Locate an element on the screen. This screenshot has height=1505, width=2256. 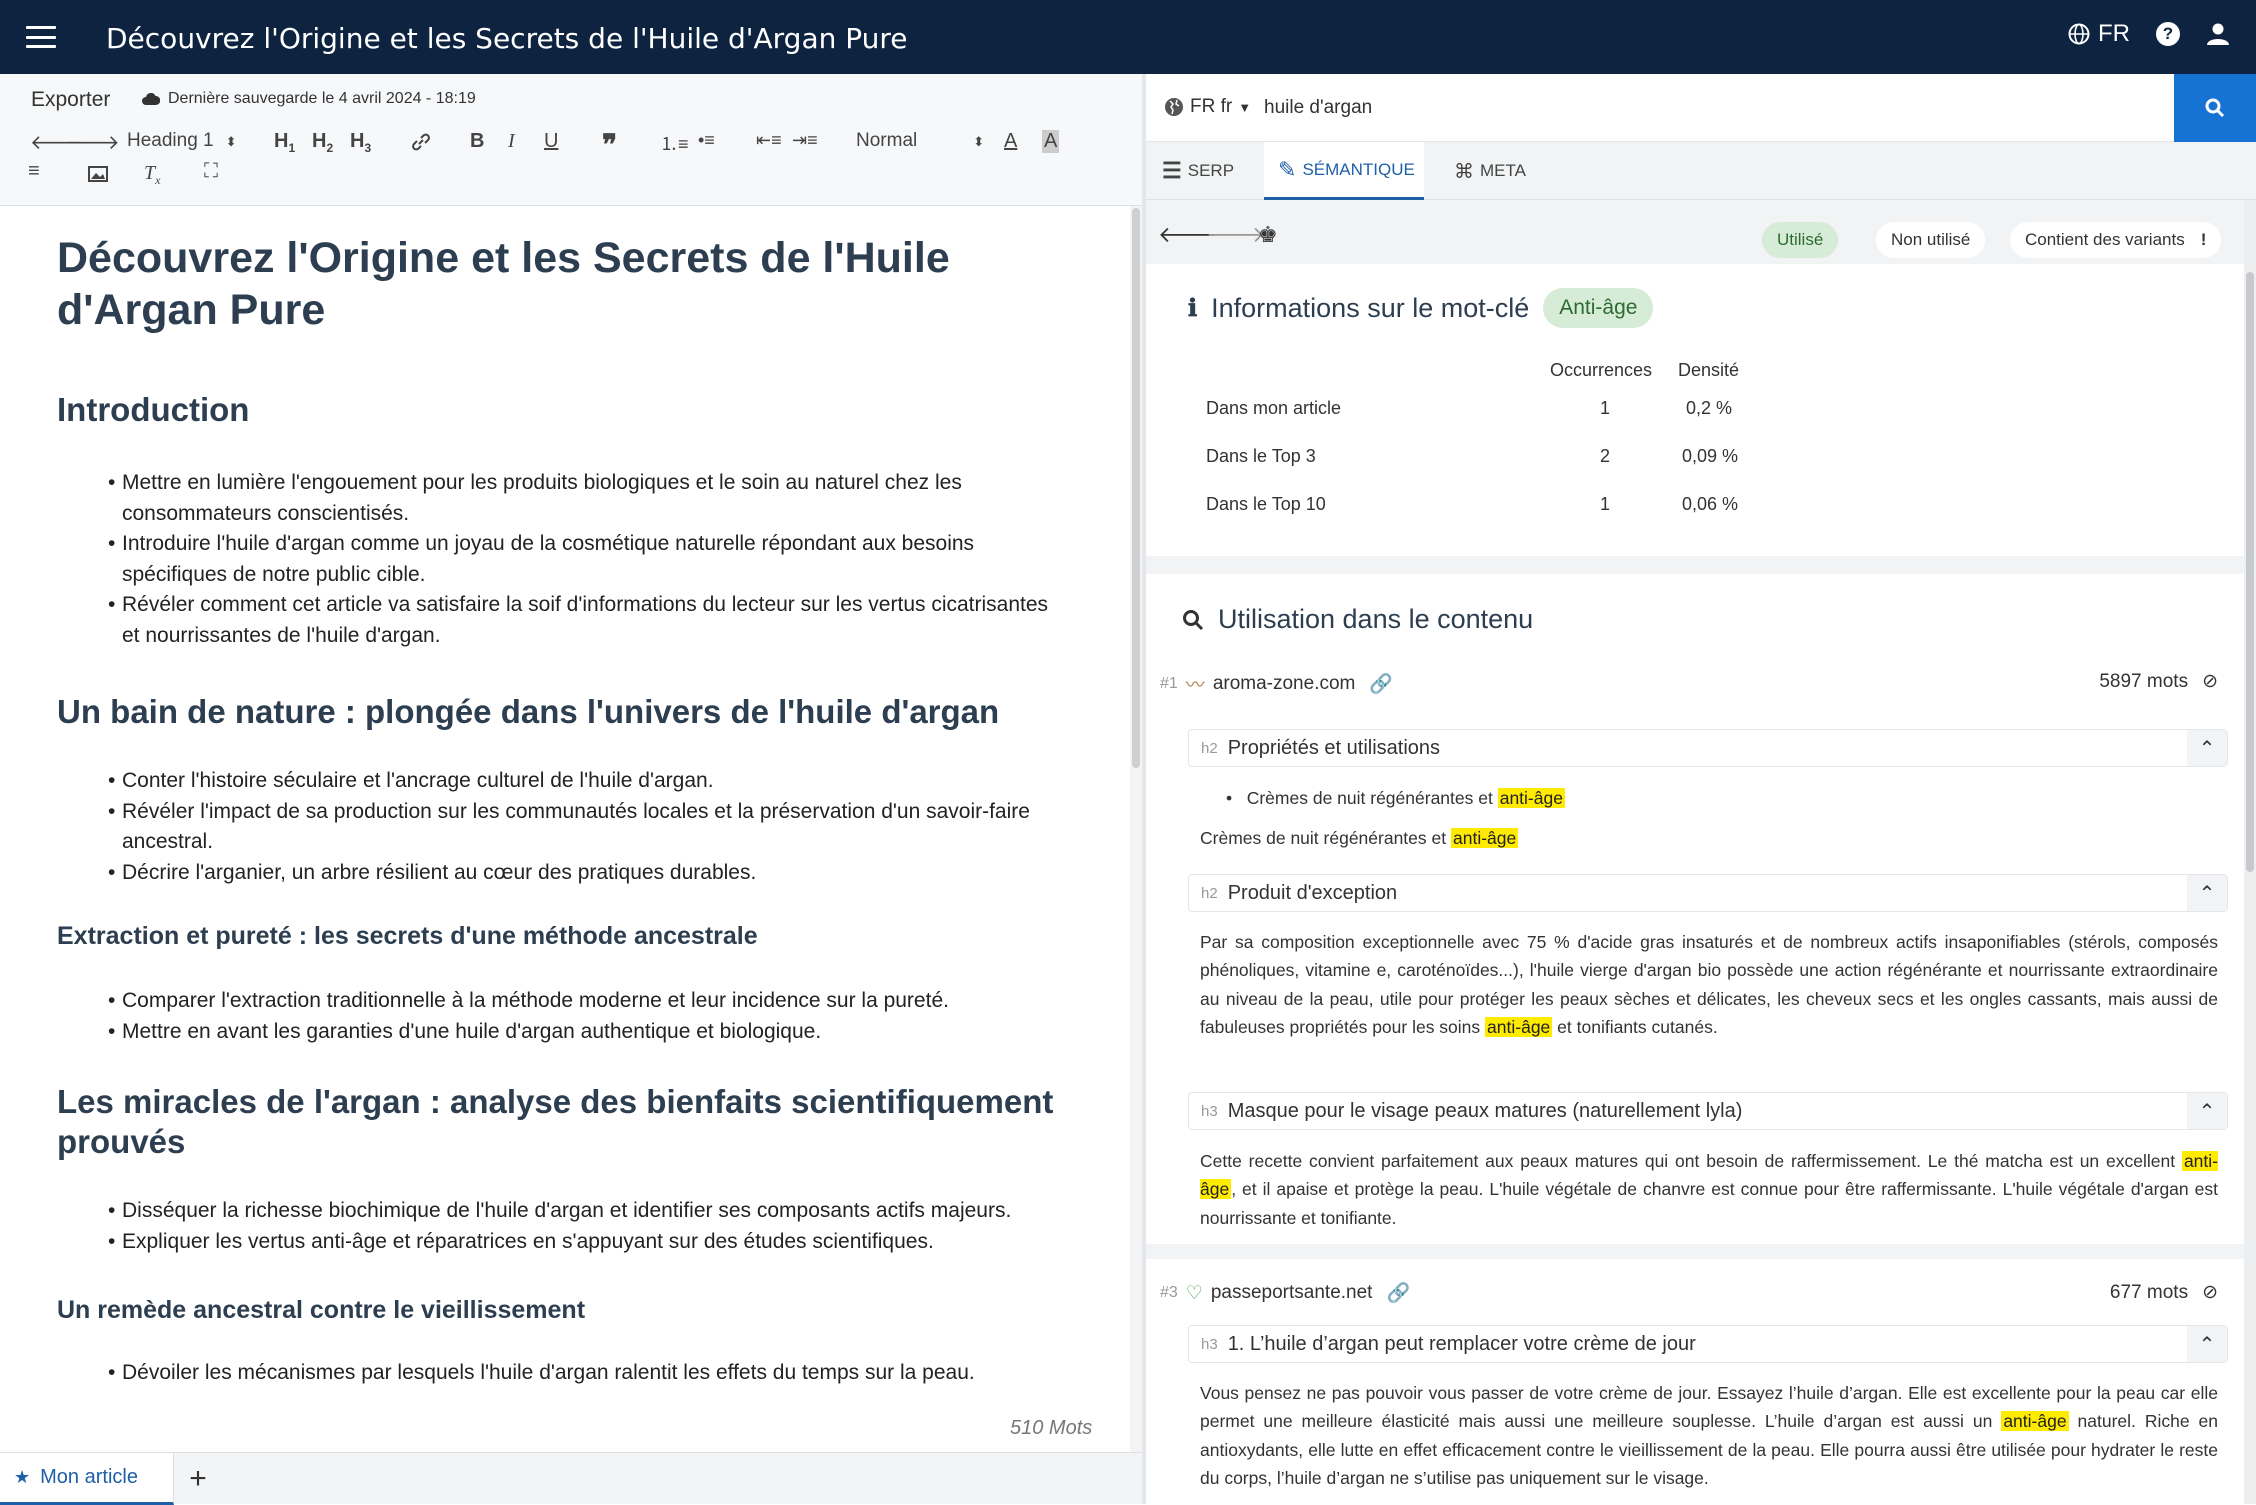
bg-color-icon: A is located at coordinates (1051, 141).